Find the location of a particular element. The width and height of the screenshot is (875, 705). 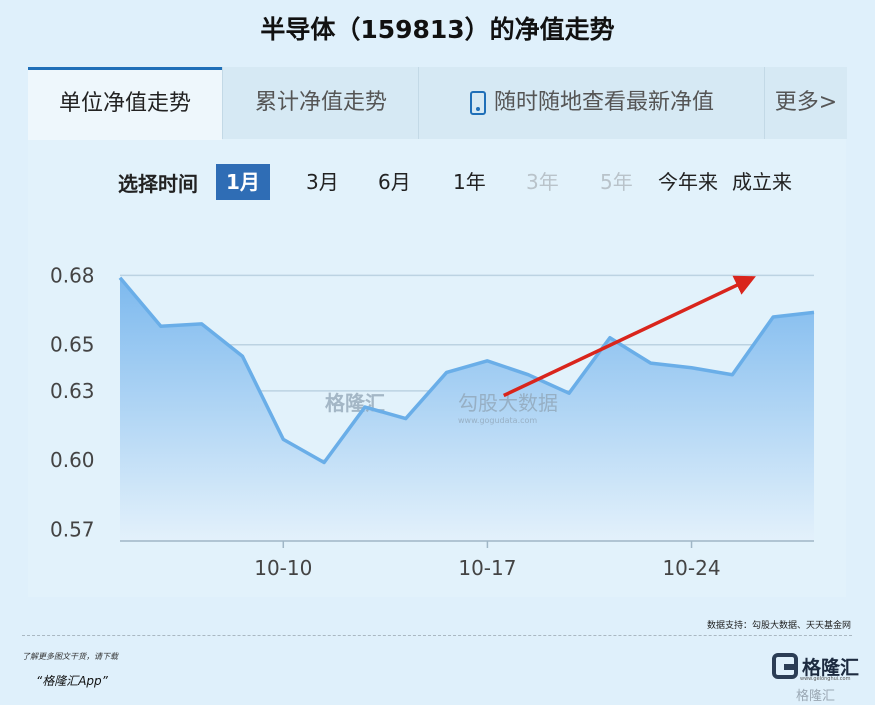

y-tick-label: 0.60 is located at coordinates (72, 460).